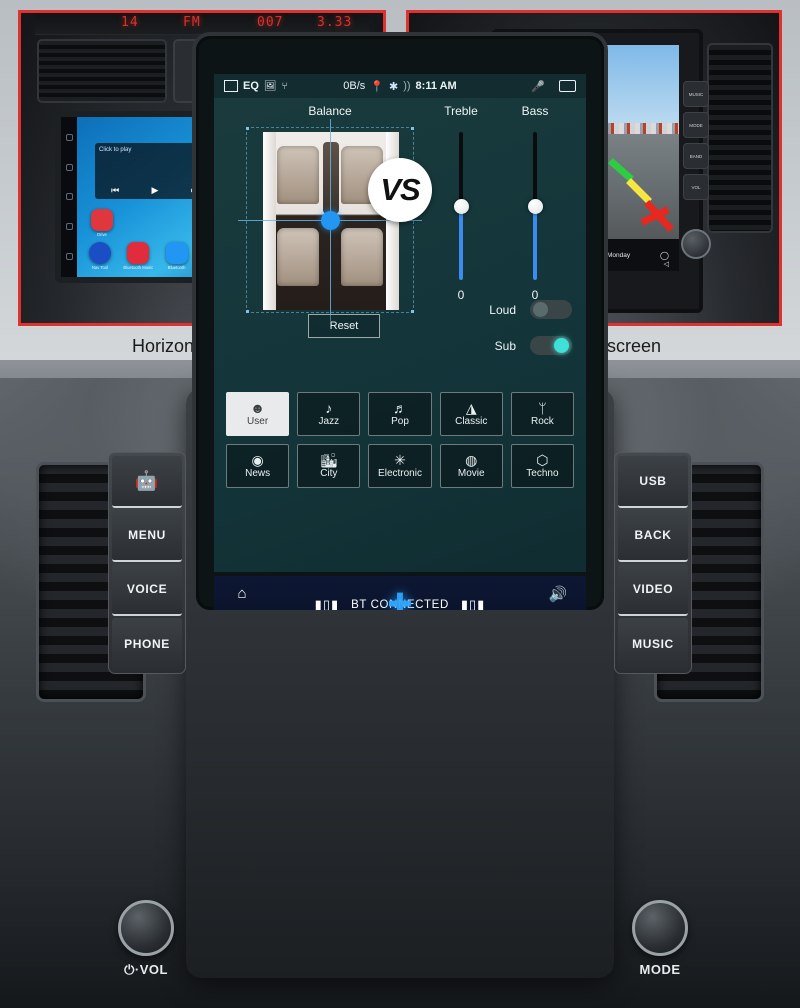 The image size is (800, 1008). What do you see at coordinates (147, 590) in the screenshot?
I see `voice-button: VOICE` at bounding box center [147, 590].